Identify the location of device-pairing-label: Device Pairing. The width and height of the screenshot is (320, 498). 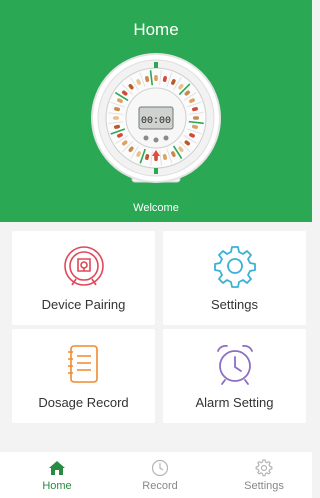
(83, 304).